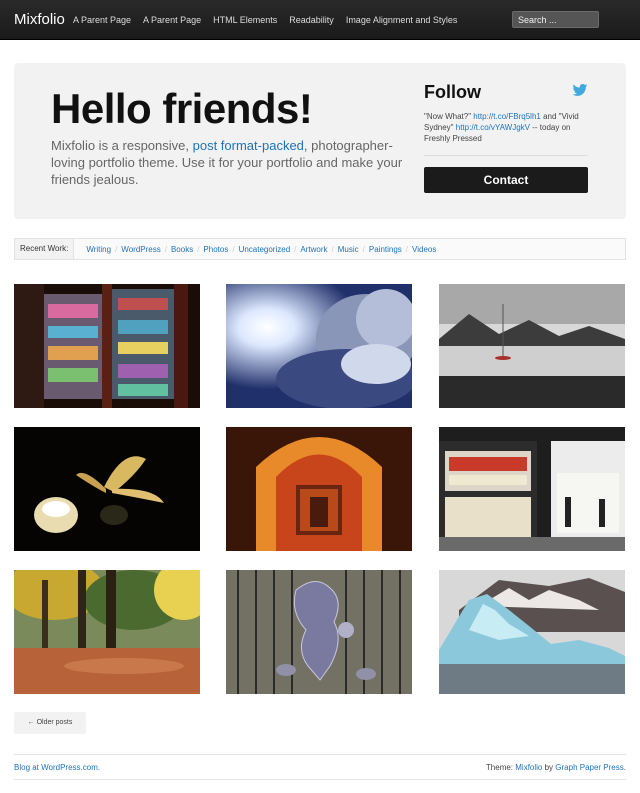  What do you see at coordinates (506, 155) in the screenshot?
I see `divider` at bounding box center [506, 155].